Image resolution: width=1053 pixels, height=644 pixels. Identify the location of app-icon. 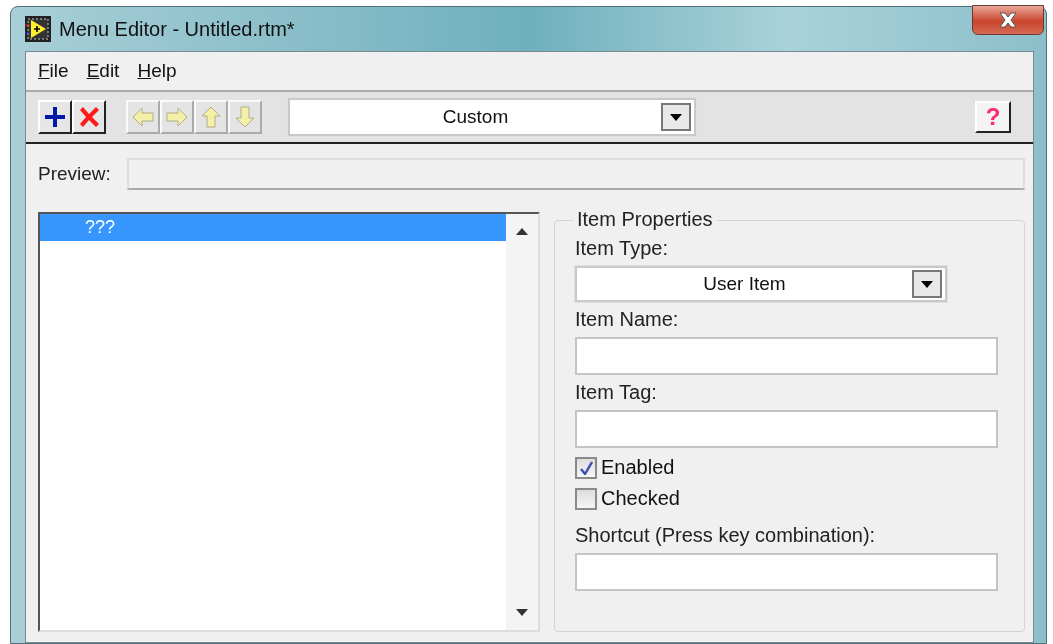
(38, 29).